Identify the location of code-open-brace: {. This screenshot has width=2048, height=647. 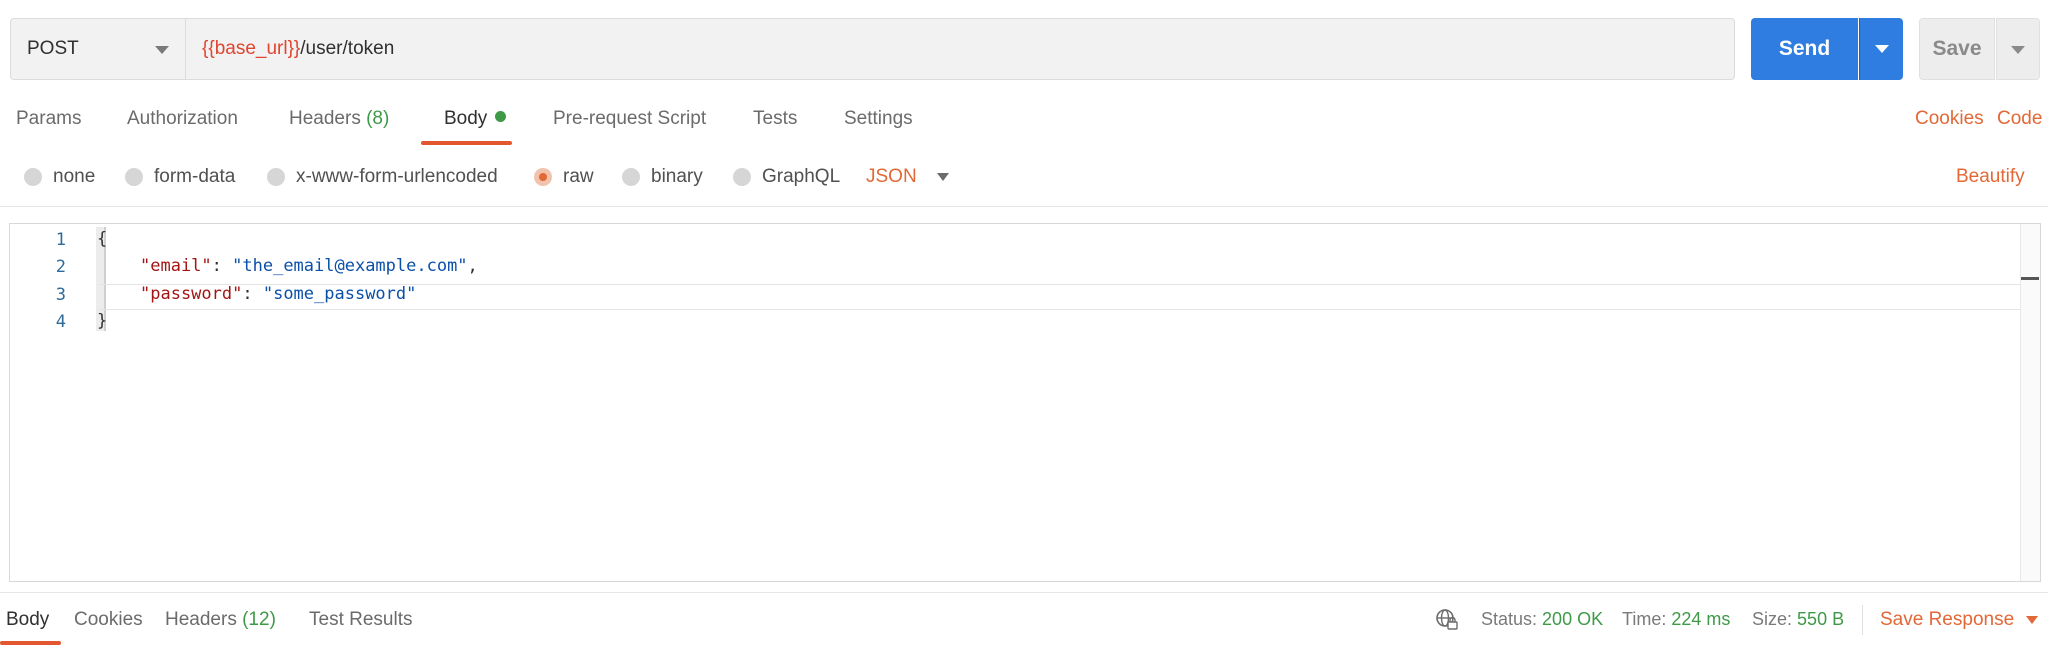
(102, 239).